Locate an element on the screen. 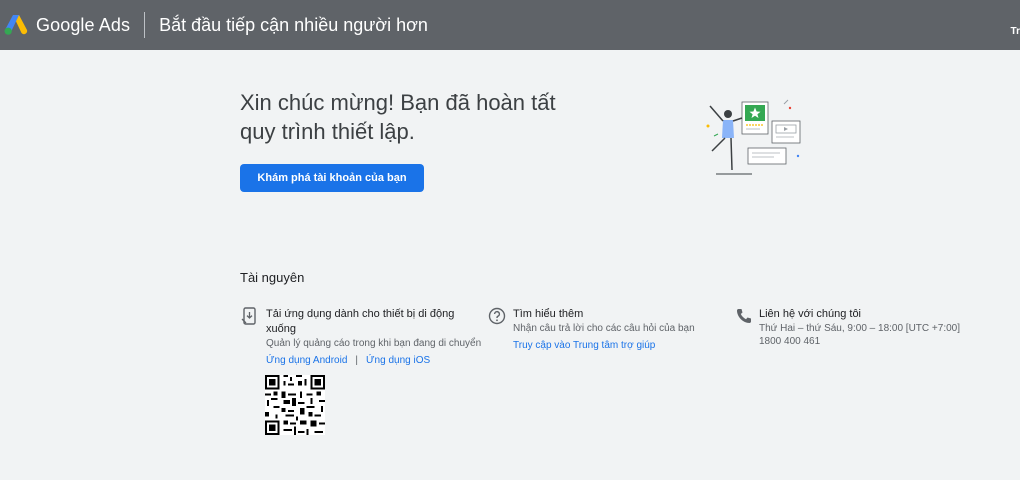  help-center-link: Truy cập vào Trung tâm trợ giúp is located at coordinates (584, 345).